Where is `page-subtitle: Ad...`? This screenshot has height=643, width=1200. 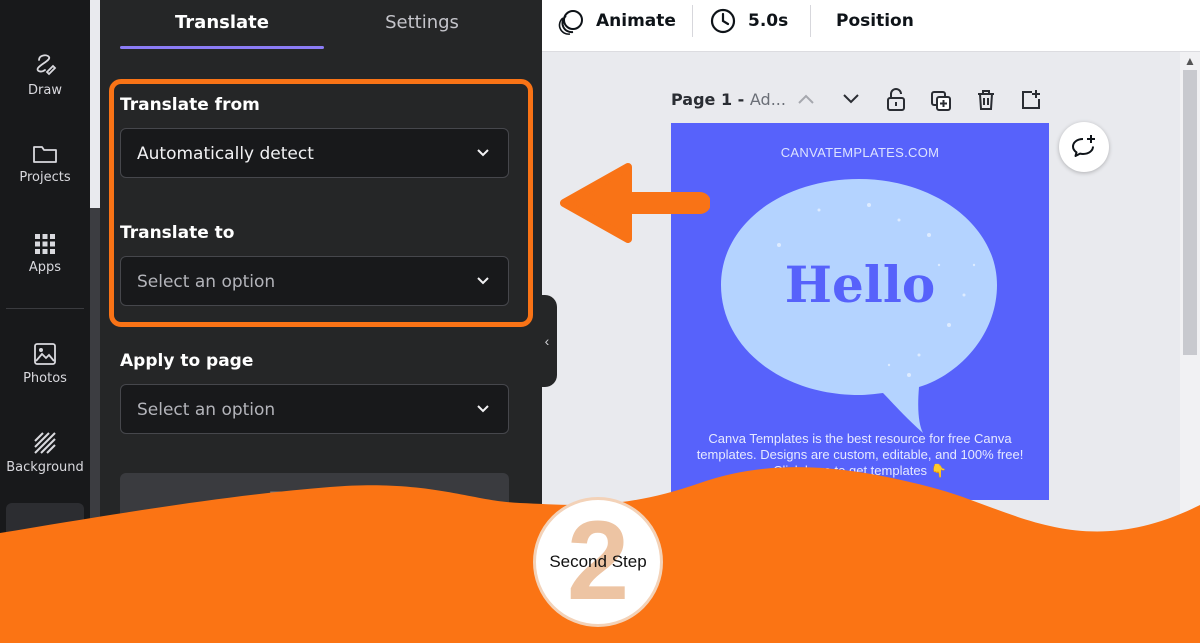 page-subtitle: Ad... is located at coordinates (767, 99).